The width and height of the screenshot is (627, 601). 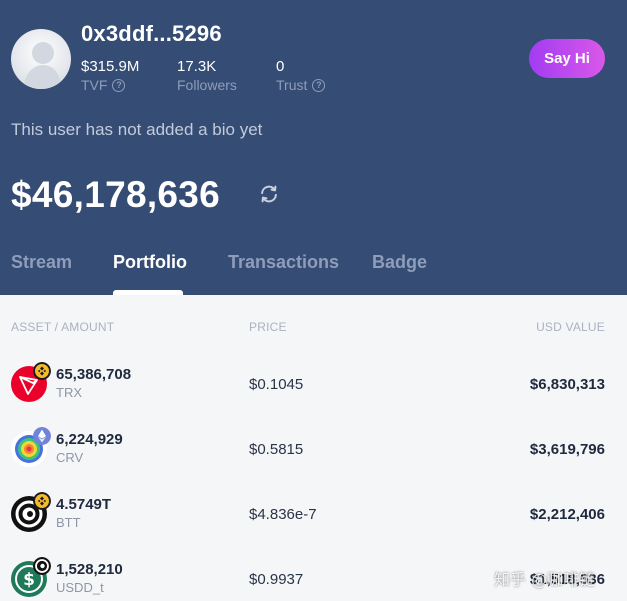 I want to click on total-portfolio-value: $46,178,636, so click(x=116, y=194).